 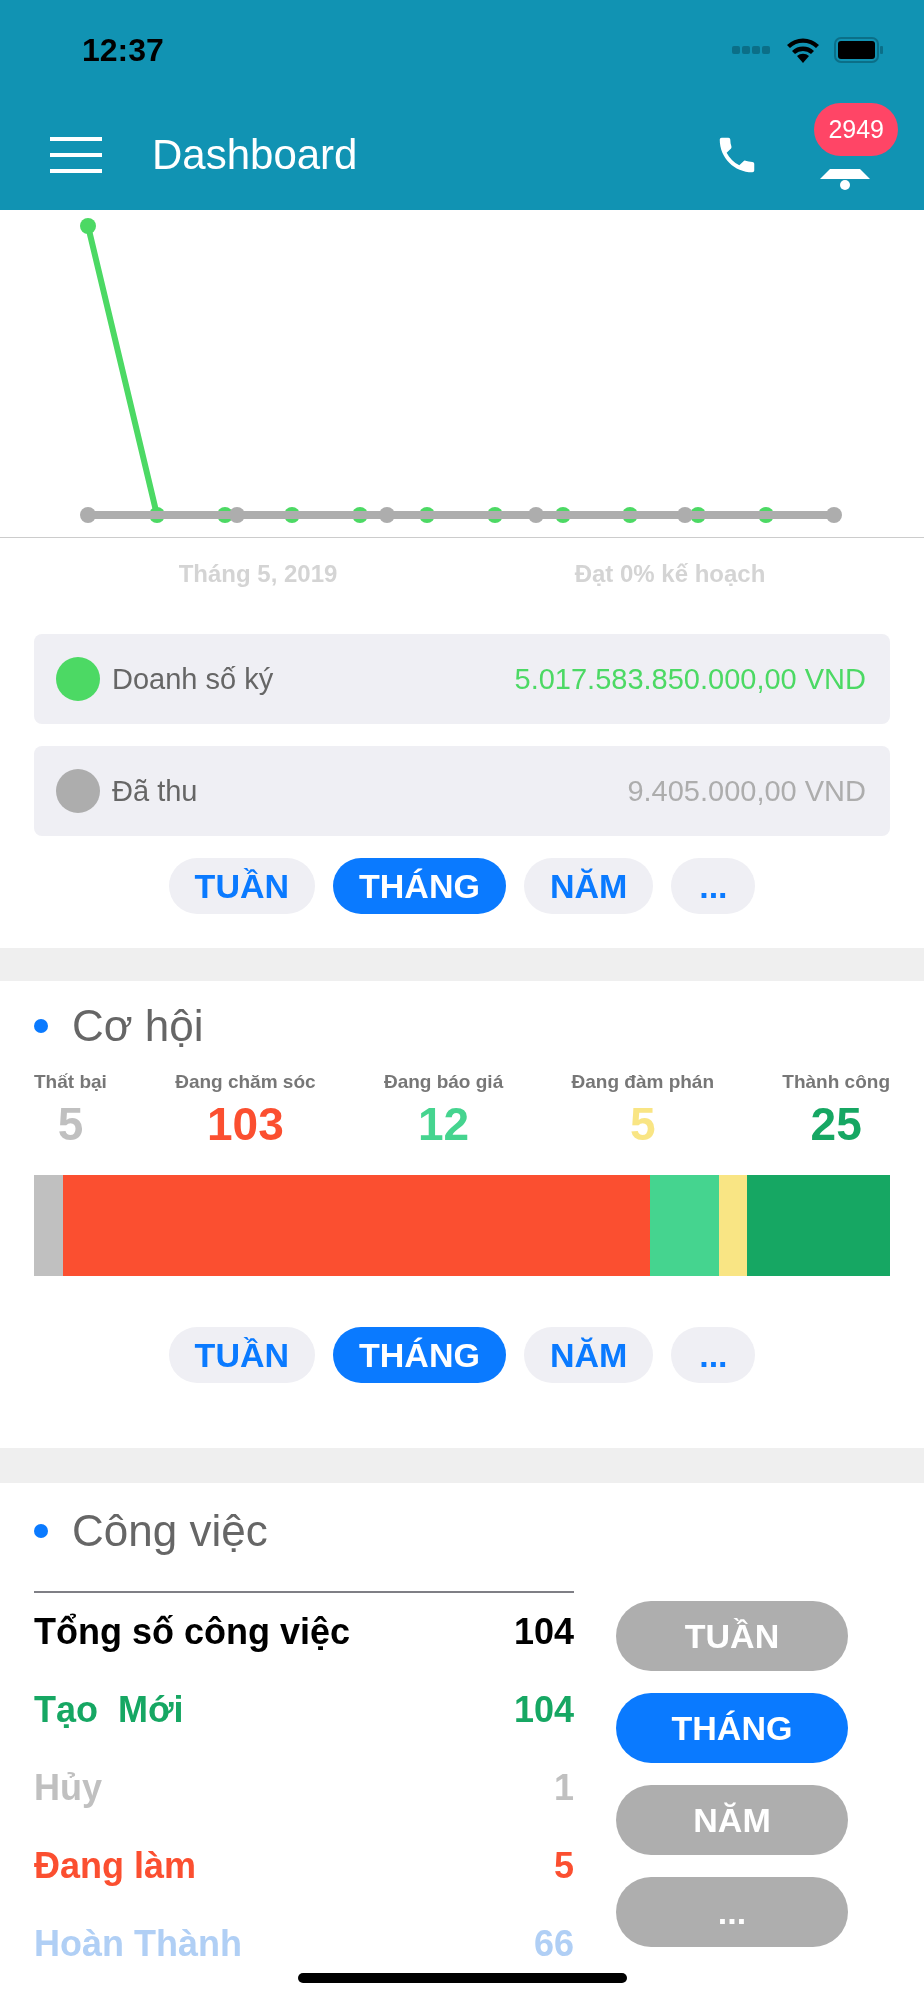 What do you see at coordinates (856, 129) in the screenshot?
I see `notification-badge: 2949` at bounding box center [856, 129].